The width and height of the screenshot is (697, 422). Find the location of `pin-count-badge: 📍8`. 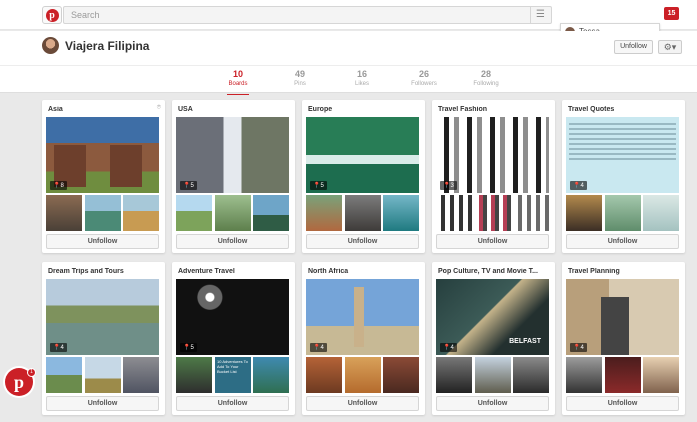

pin-count-badge: 📍8 is located at coordinates (58, 185).